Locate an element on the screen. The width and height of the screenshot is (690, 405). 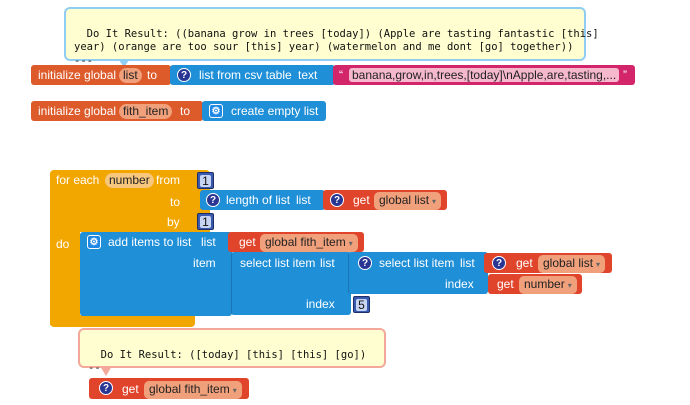
loop-var-number: number is located at coordinates (129, 180).